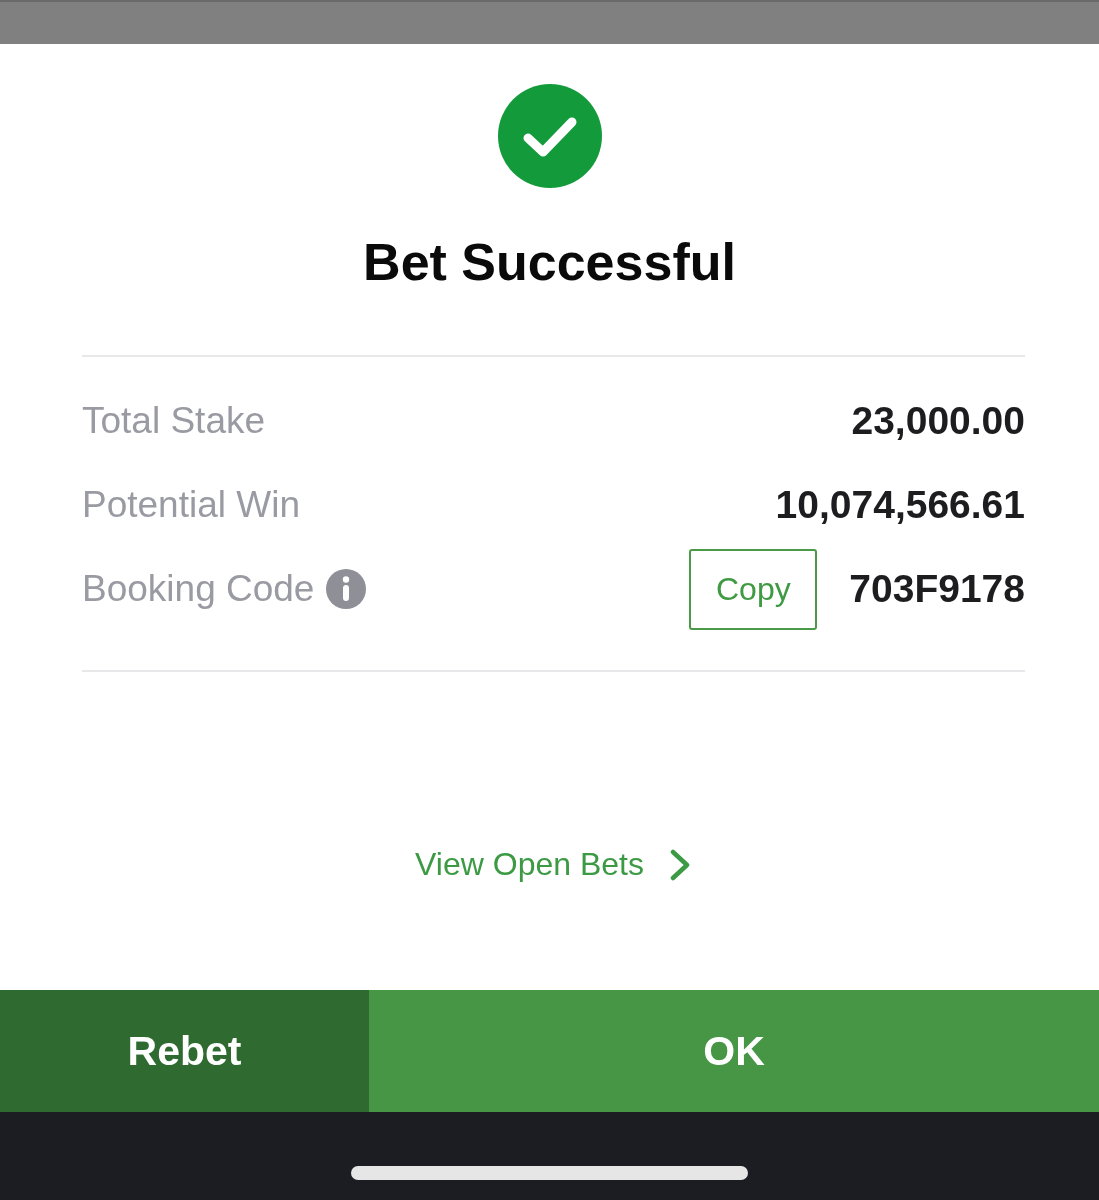 This screenshot has height=1200, width=1099. What do you see at coordinates (174, 421) in the screenshot?
I see `row-label: Total Stake` at bounding box center [174, 421].